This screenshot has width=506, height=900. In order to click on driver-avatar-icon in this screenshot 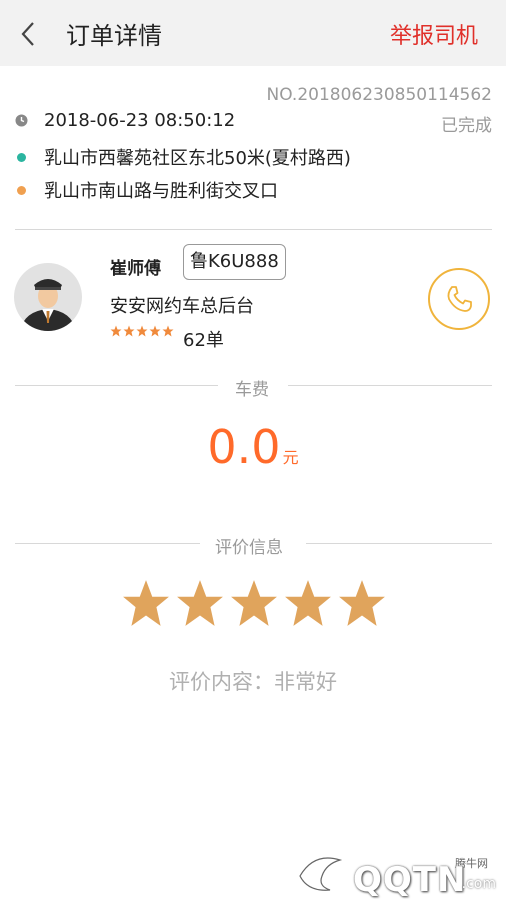, I will do `click(48, 297)`.